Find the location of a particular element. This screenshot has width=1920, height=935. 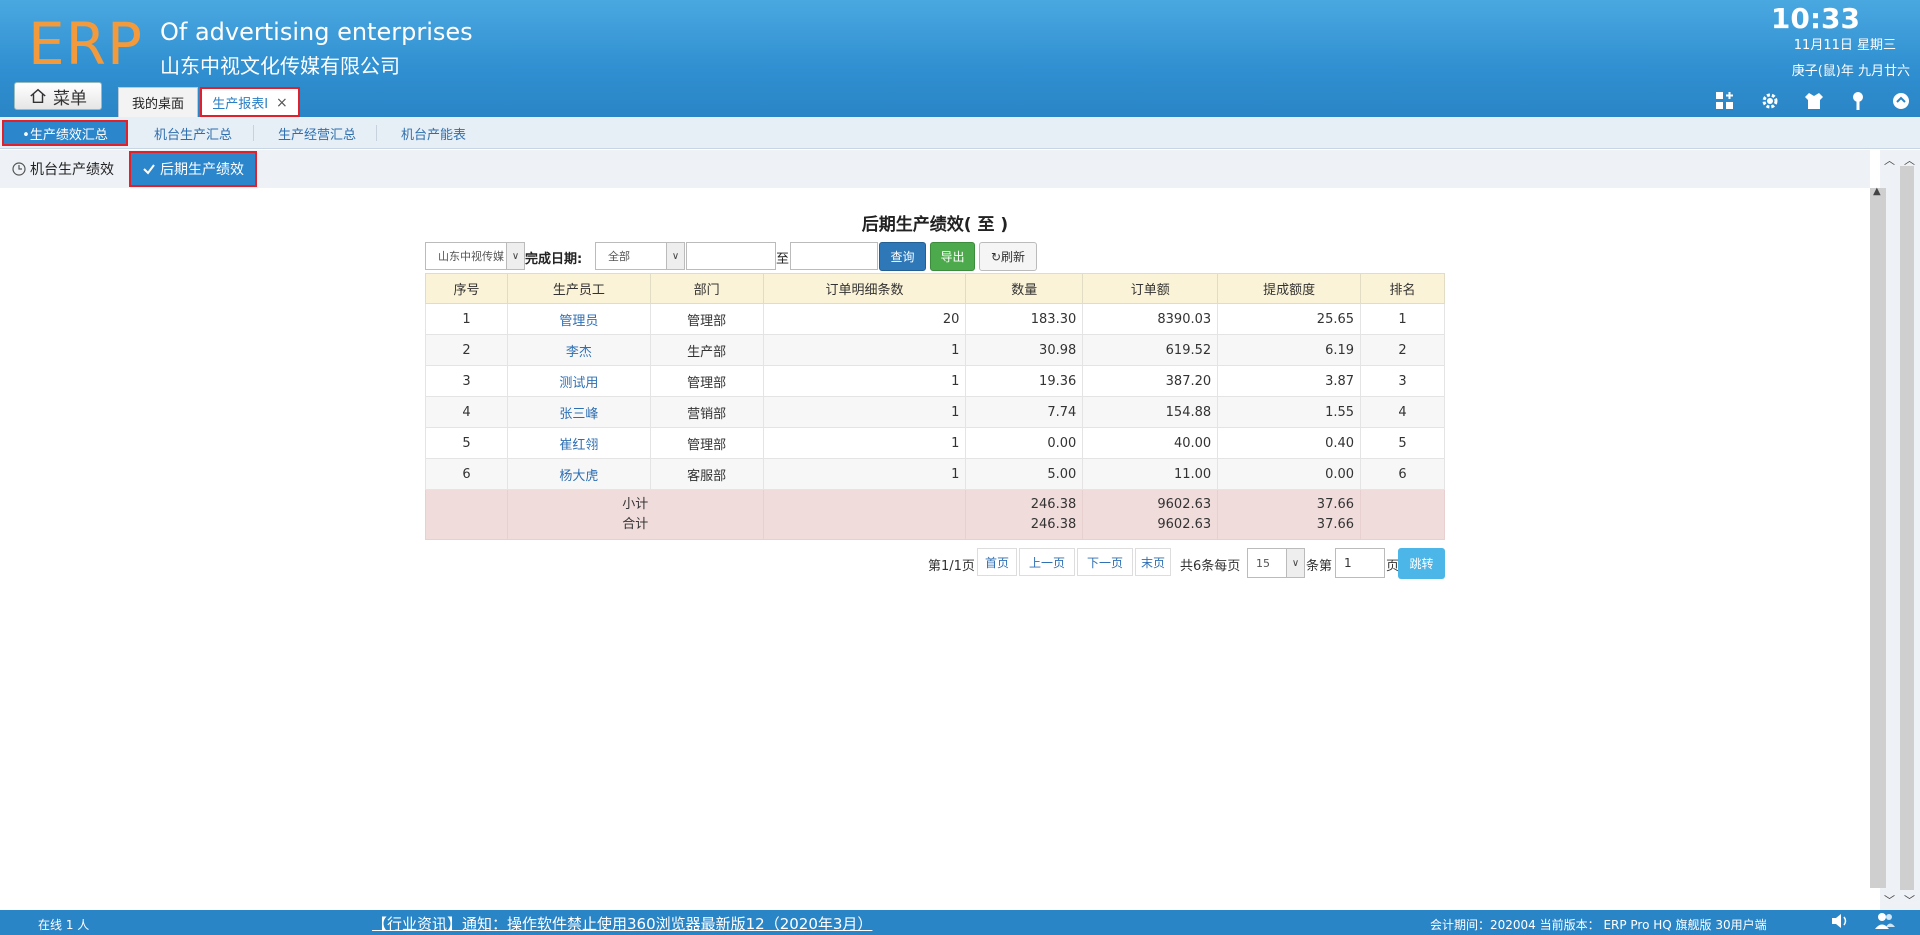

page-info: 第1/1页 is located at coordinates (951, 566).